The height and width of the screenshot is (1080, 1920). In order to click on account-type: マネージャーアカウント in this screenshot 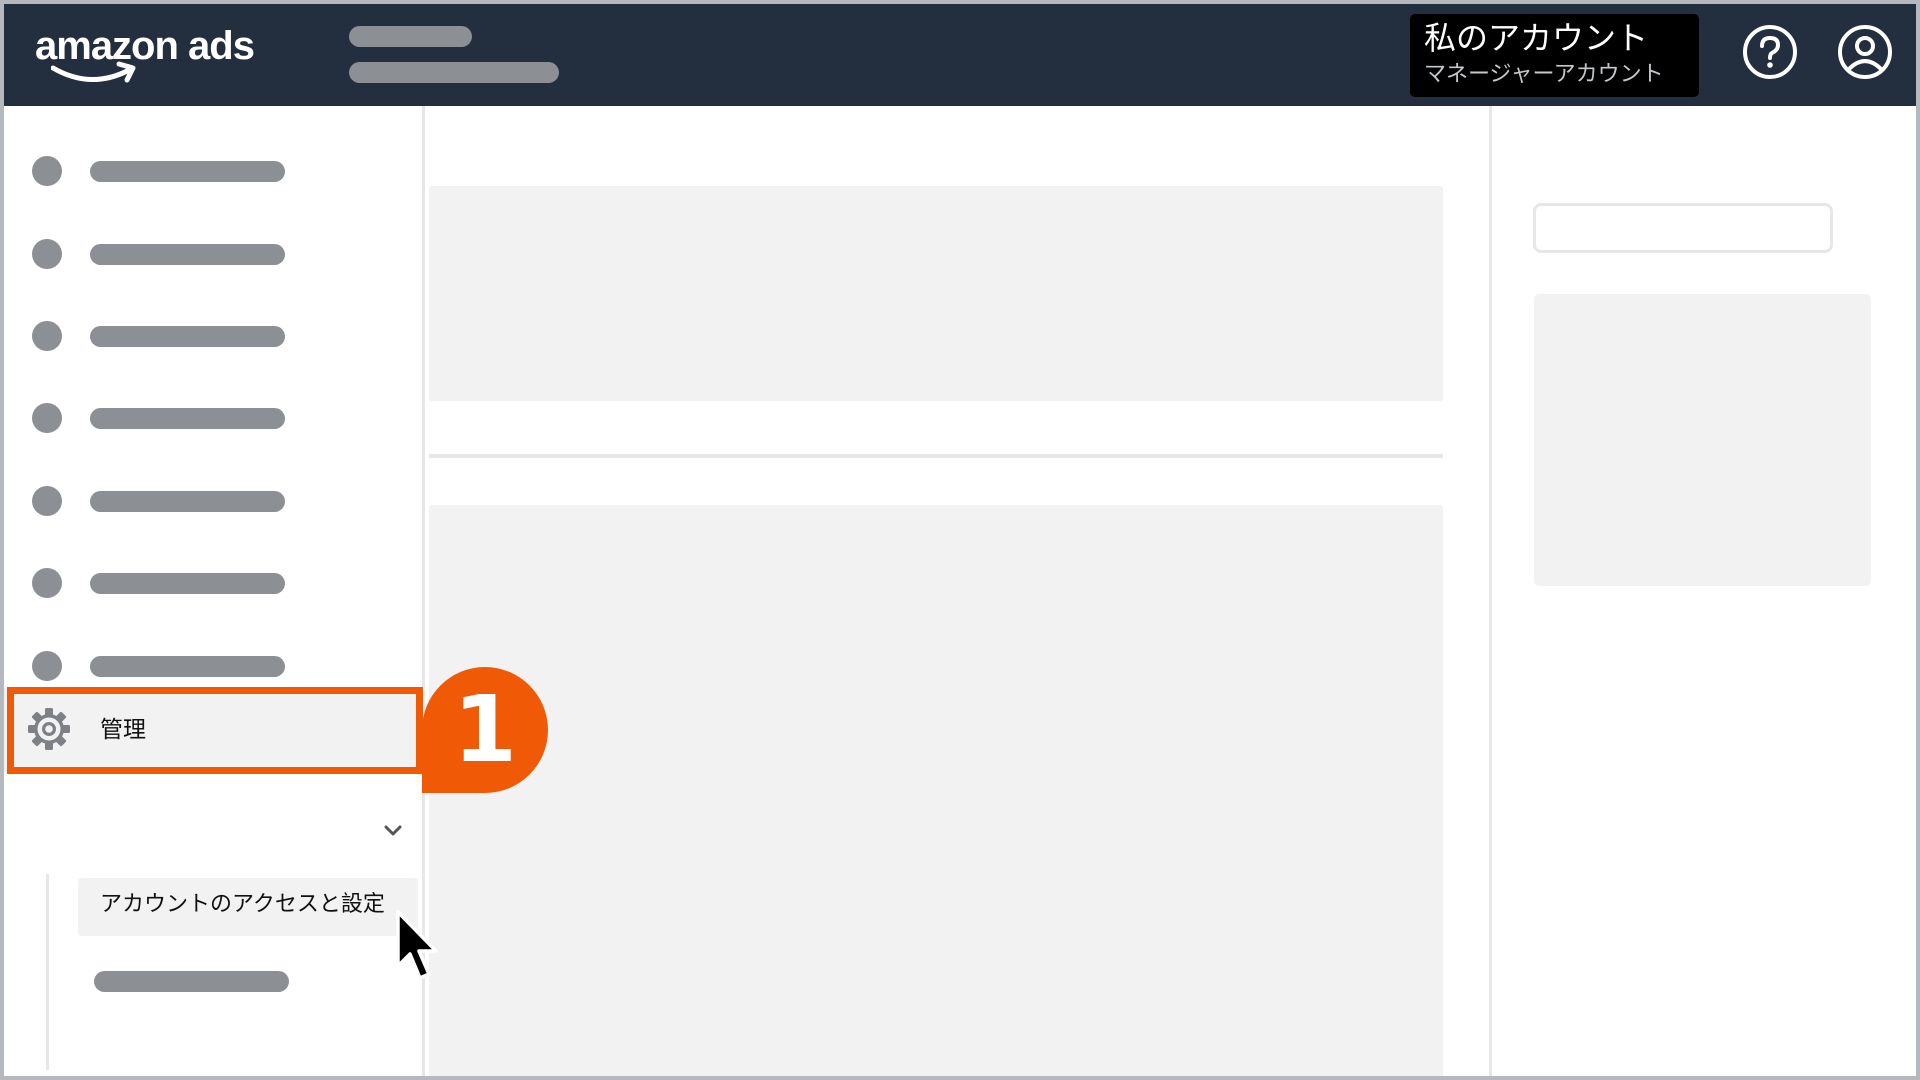, I will do `click(1544, 74)`.